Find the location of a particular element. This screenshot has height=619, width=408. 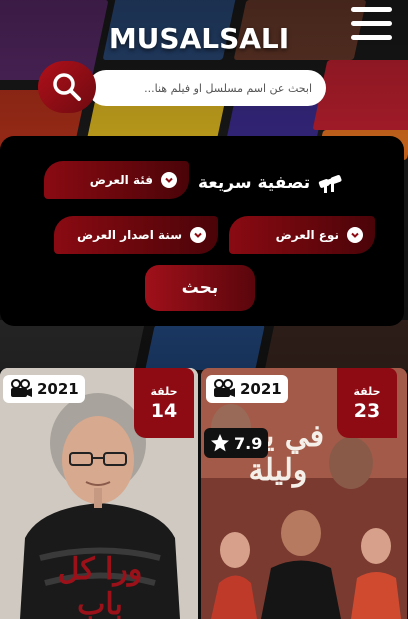

search-icon is located at coordinates (67, 87).